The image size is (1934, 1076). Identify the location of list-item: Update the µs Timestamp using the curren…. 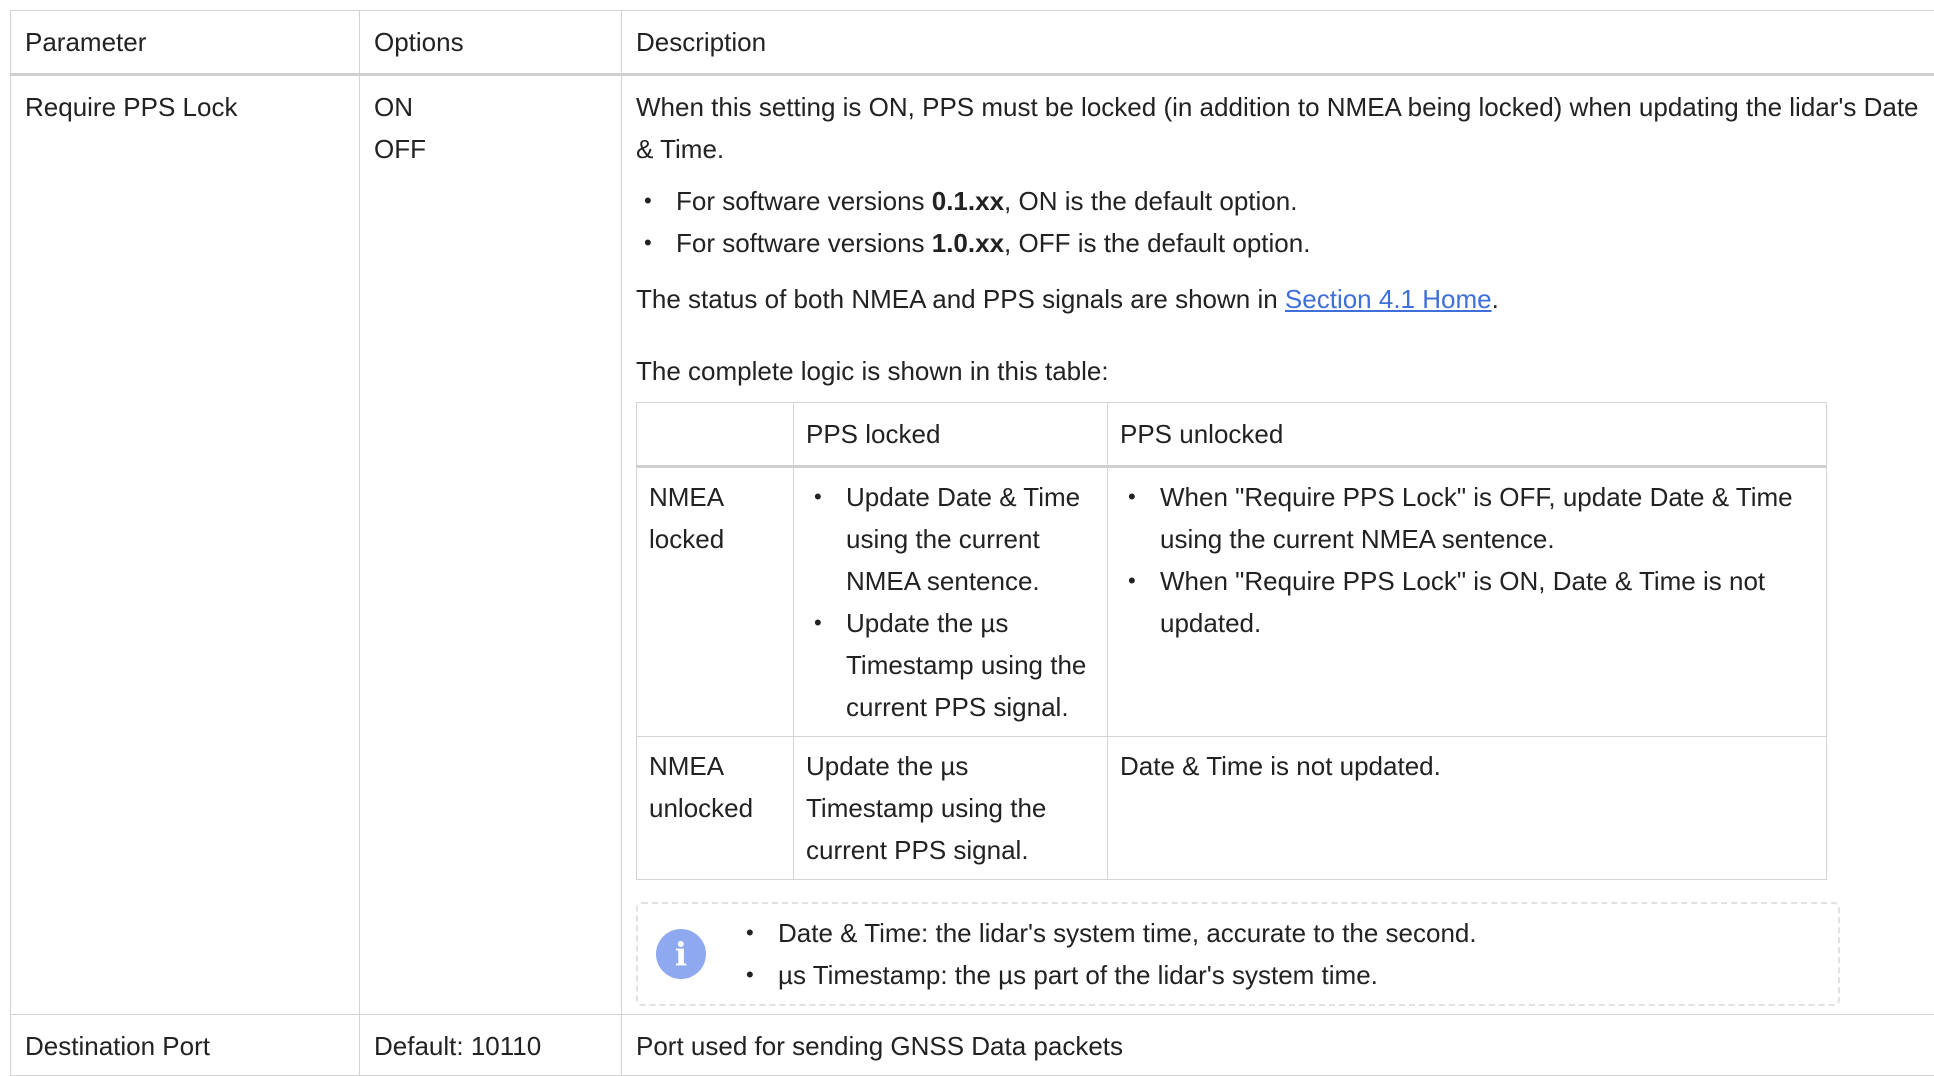
(950, 665).